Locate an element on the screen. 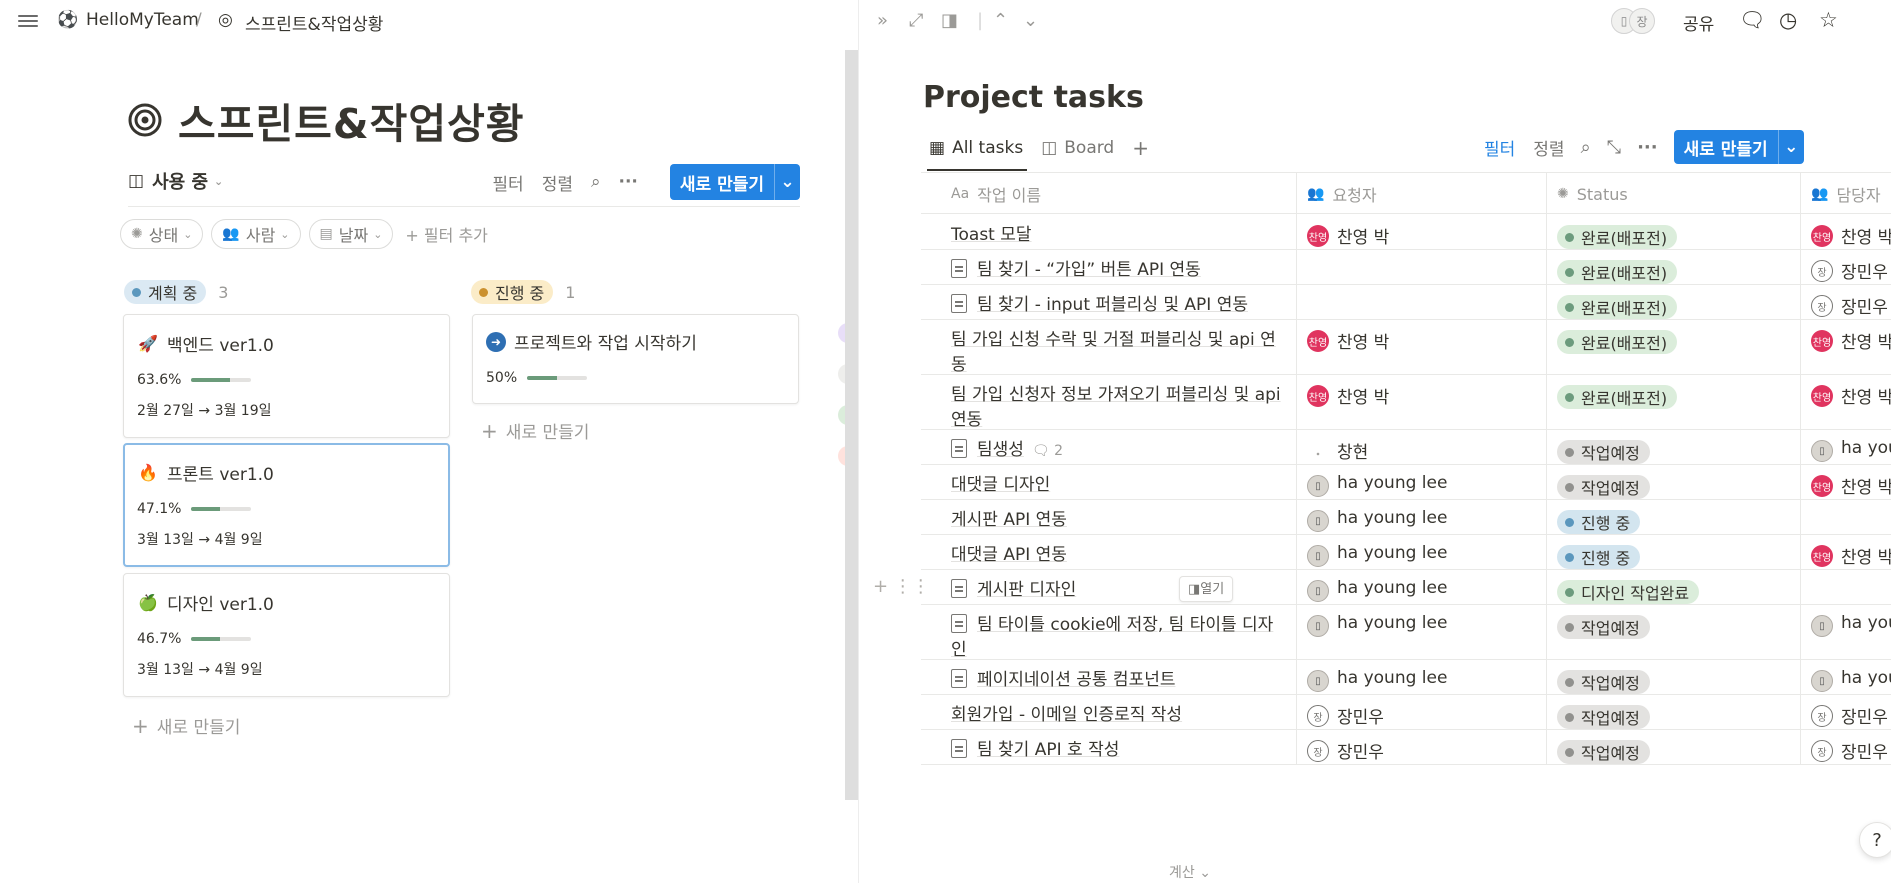 This screenshot has height=883, width=1891. cell-task-name: 대댓글 디자인 is located at coordinates (1109, 482).